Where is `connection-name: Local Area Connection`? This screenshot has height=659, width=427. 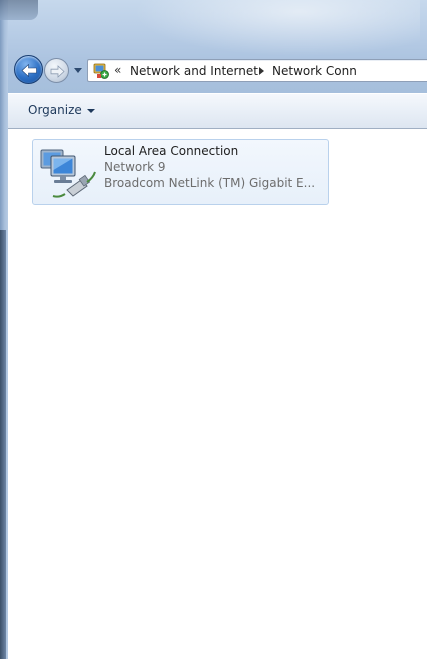
connection-name: Local Area Connection is located at coordinates (171, 151).